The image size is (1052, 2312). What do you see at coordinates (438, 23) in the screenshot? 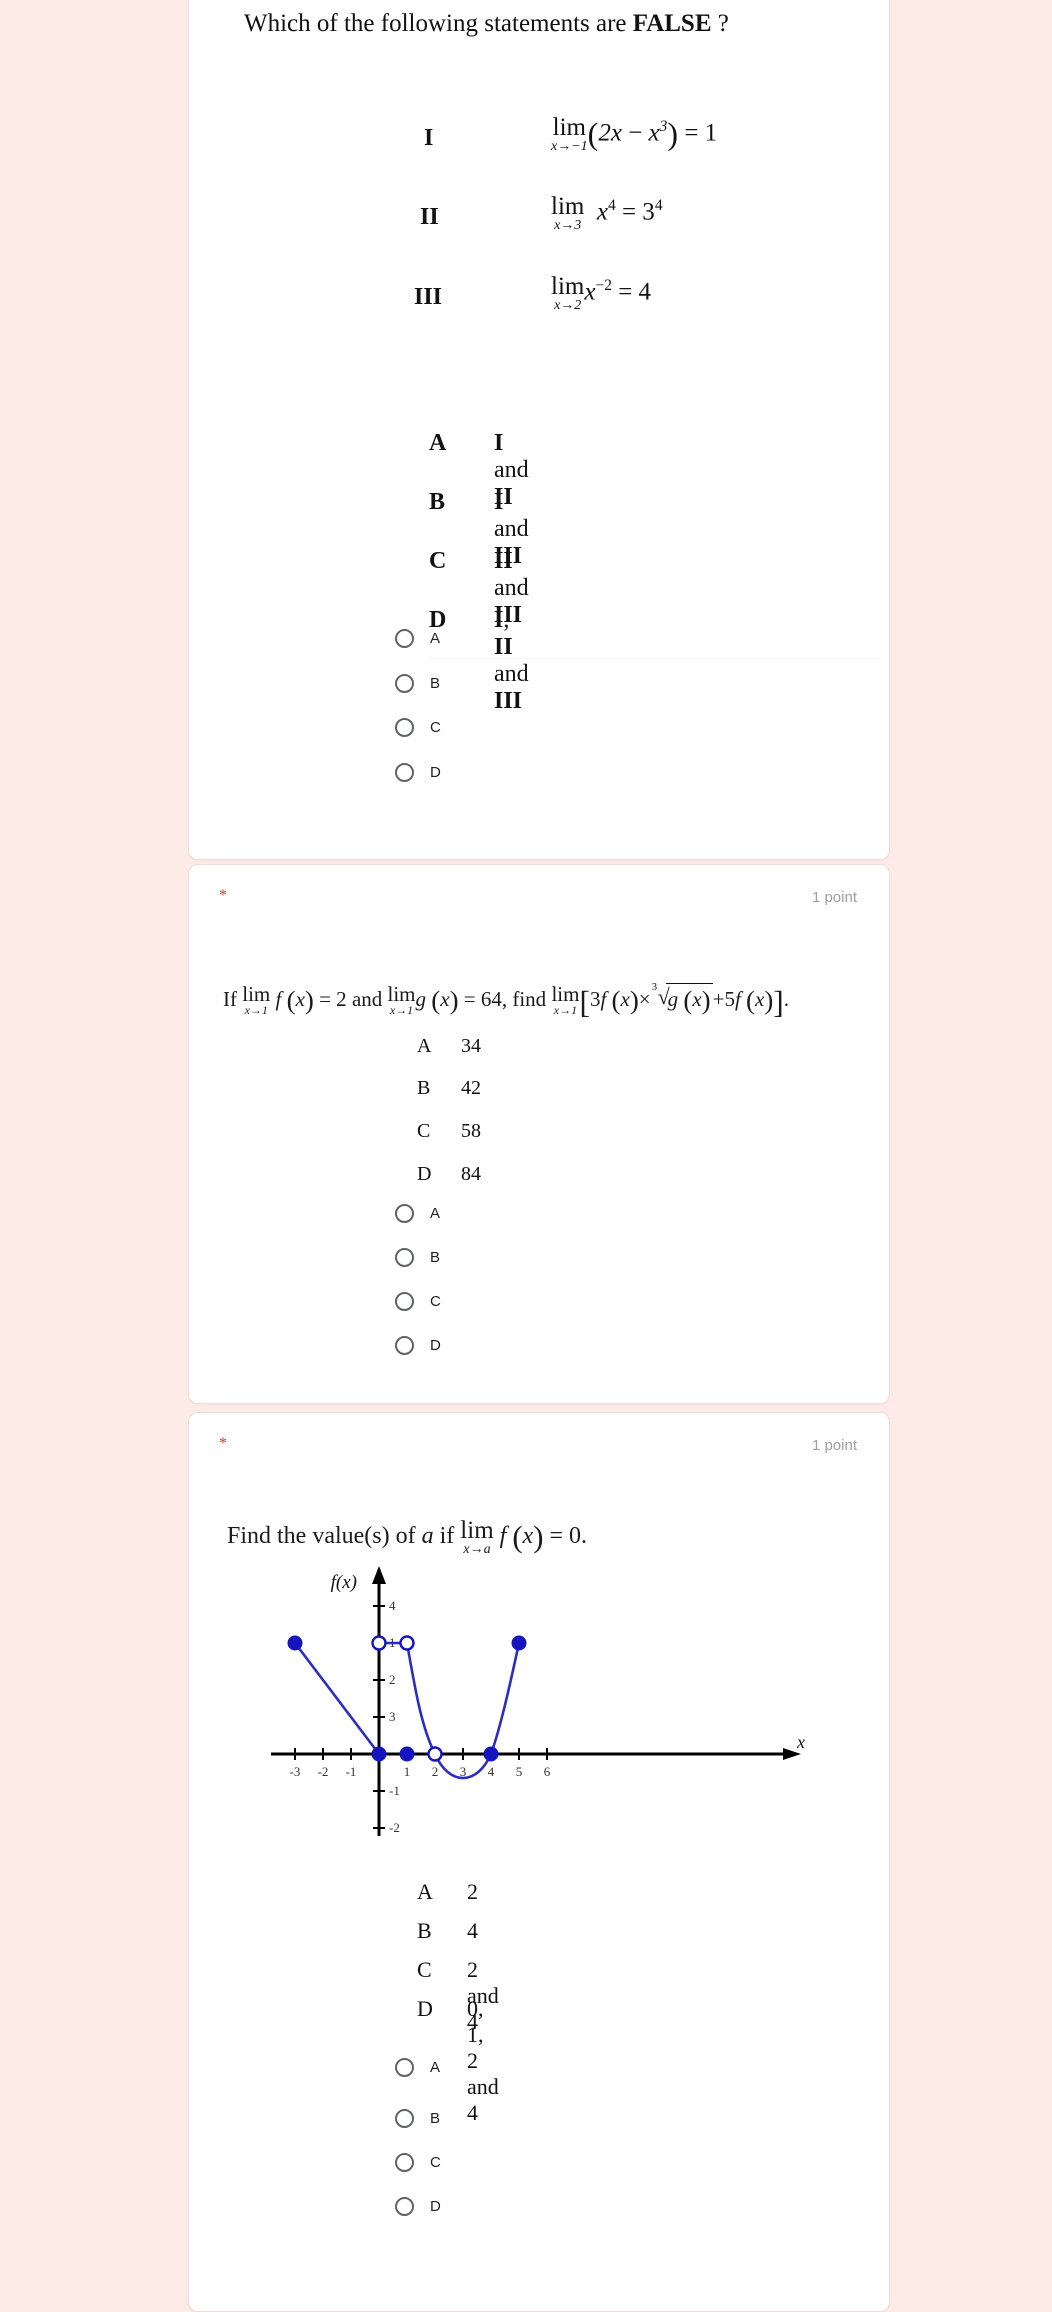
I see `question-1-title-prefix: Which of the following statements are` at bounding box center [438, 23].